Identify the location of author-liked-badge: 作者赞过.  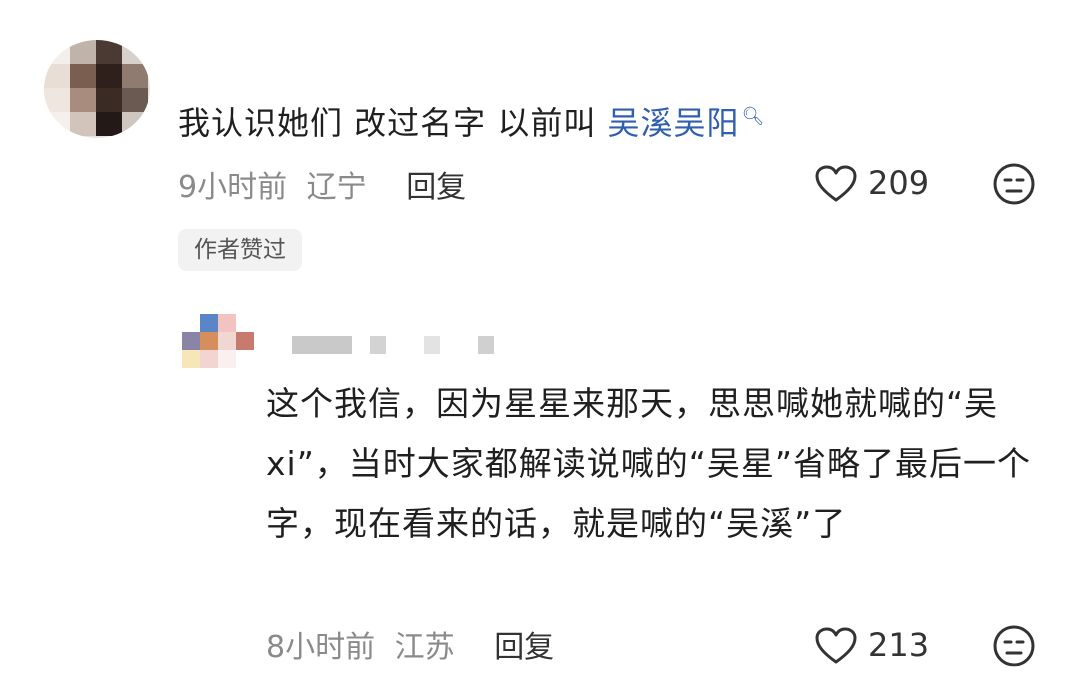
(240, 250).